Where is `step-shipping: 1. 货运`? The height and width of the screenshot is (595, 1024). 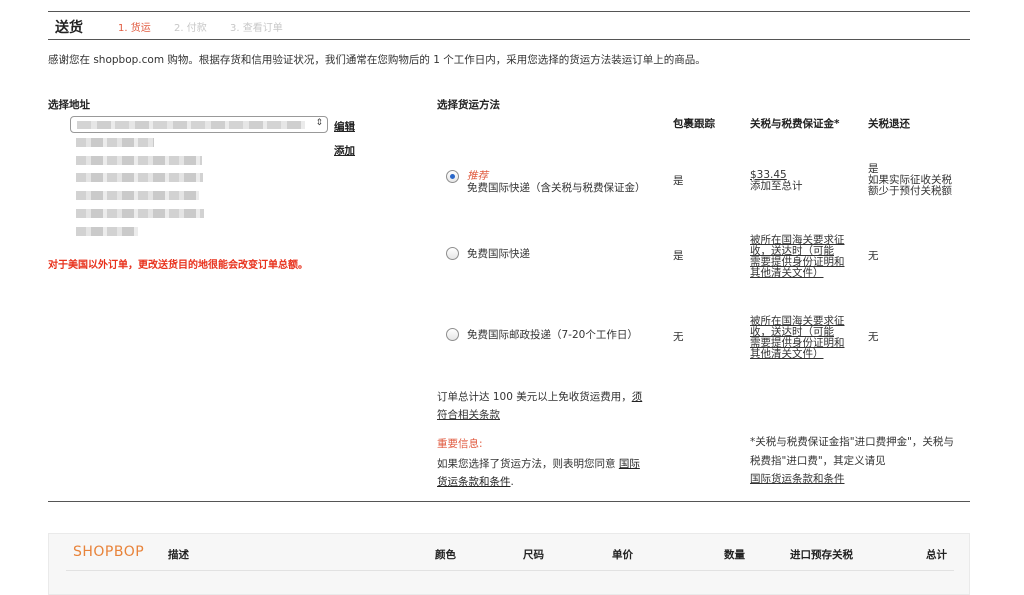
step-shipping: 1. 货运 is located at coordinates (134, 28).